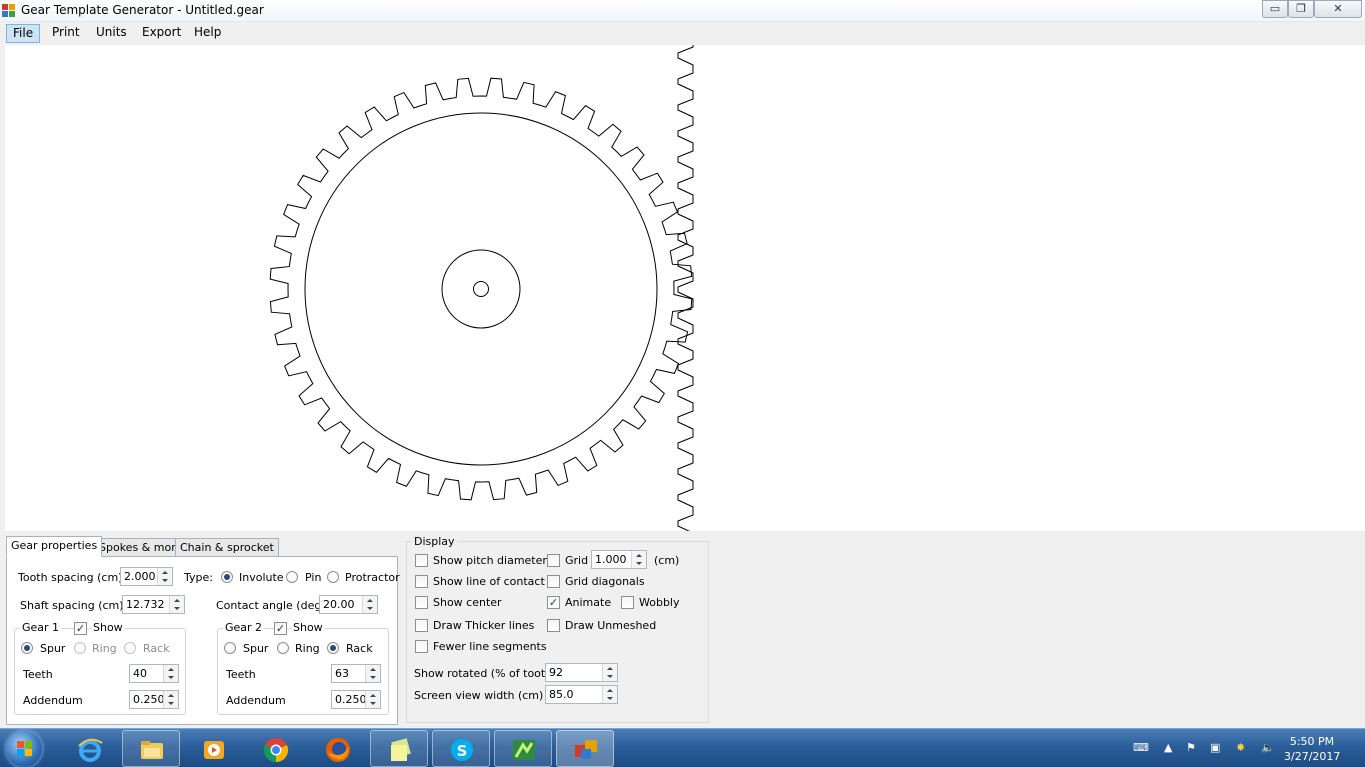 This screenshot has height=767, width=1365. What do you see at coordinates (80, 648) in the screenshot?
I see `gear1-ring-radio` at bounding box center [80, 648].